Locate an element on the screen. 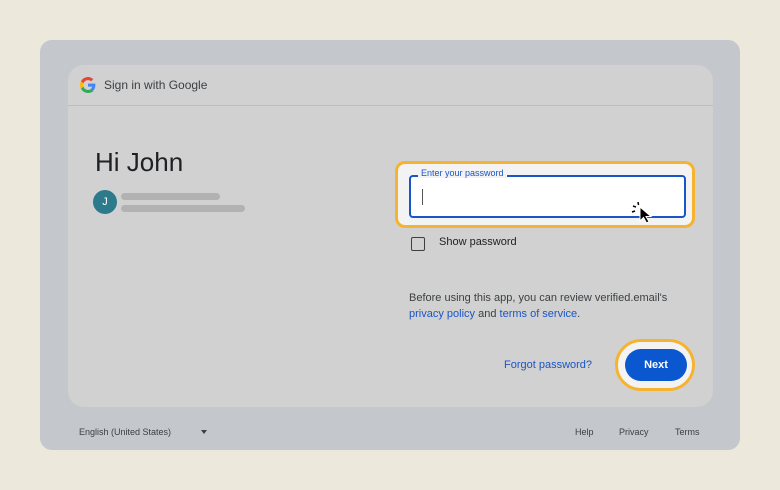  consent-and: and is located at coordinates (487, 314).